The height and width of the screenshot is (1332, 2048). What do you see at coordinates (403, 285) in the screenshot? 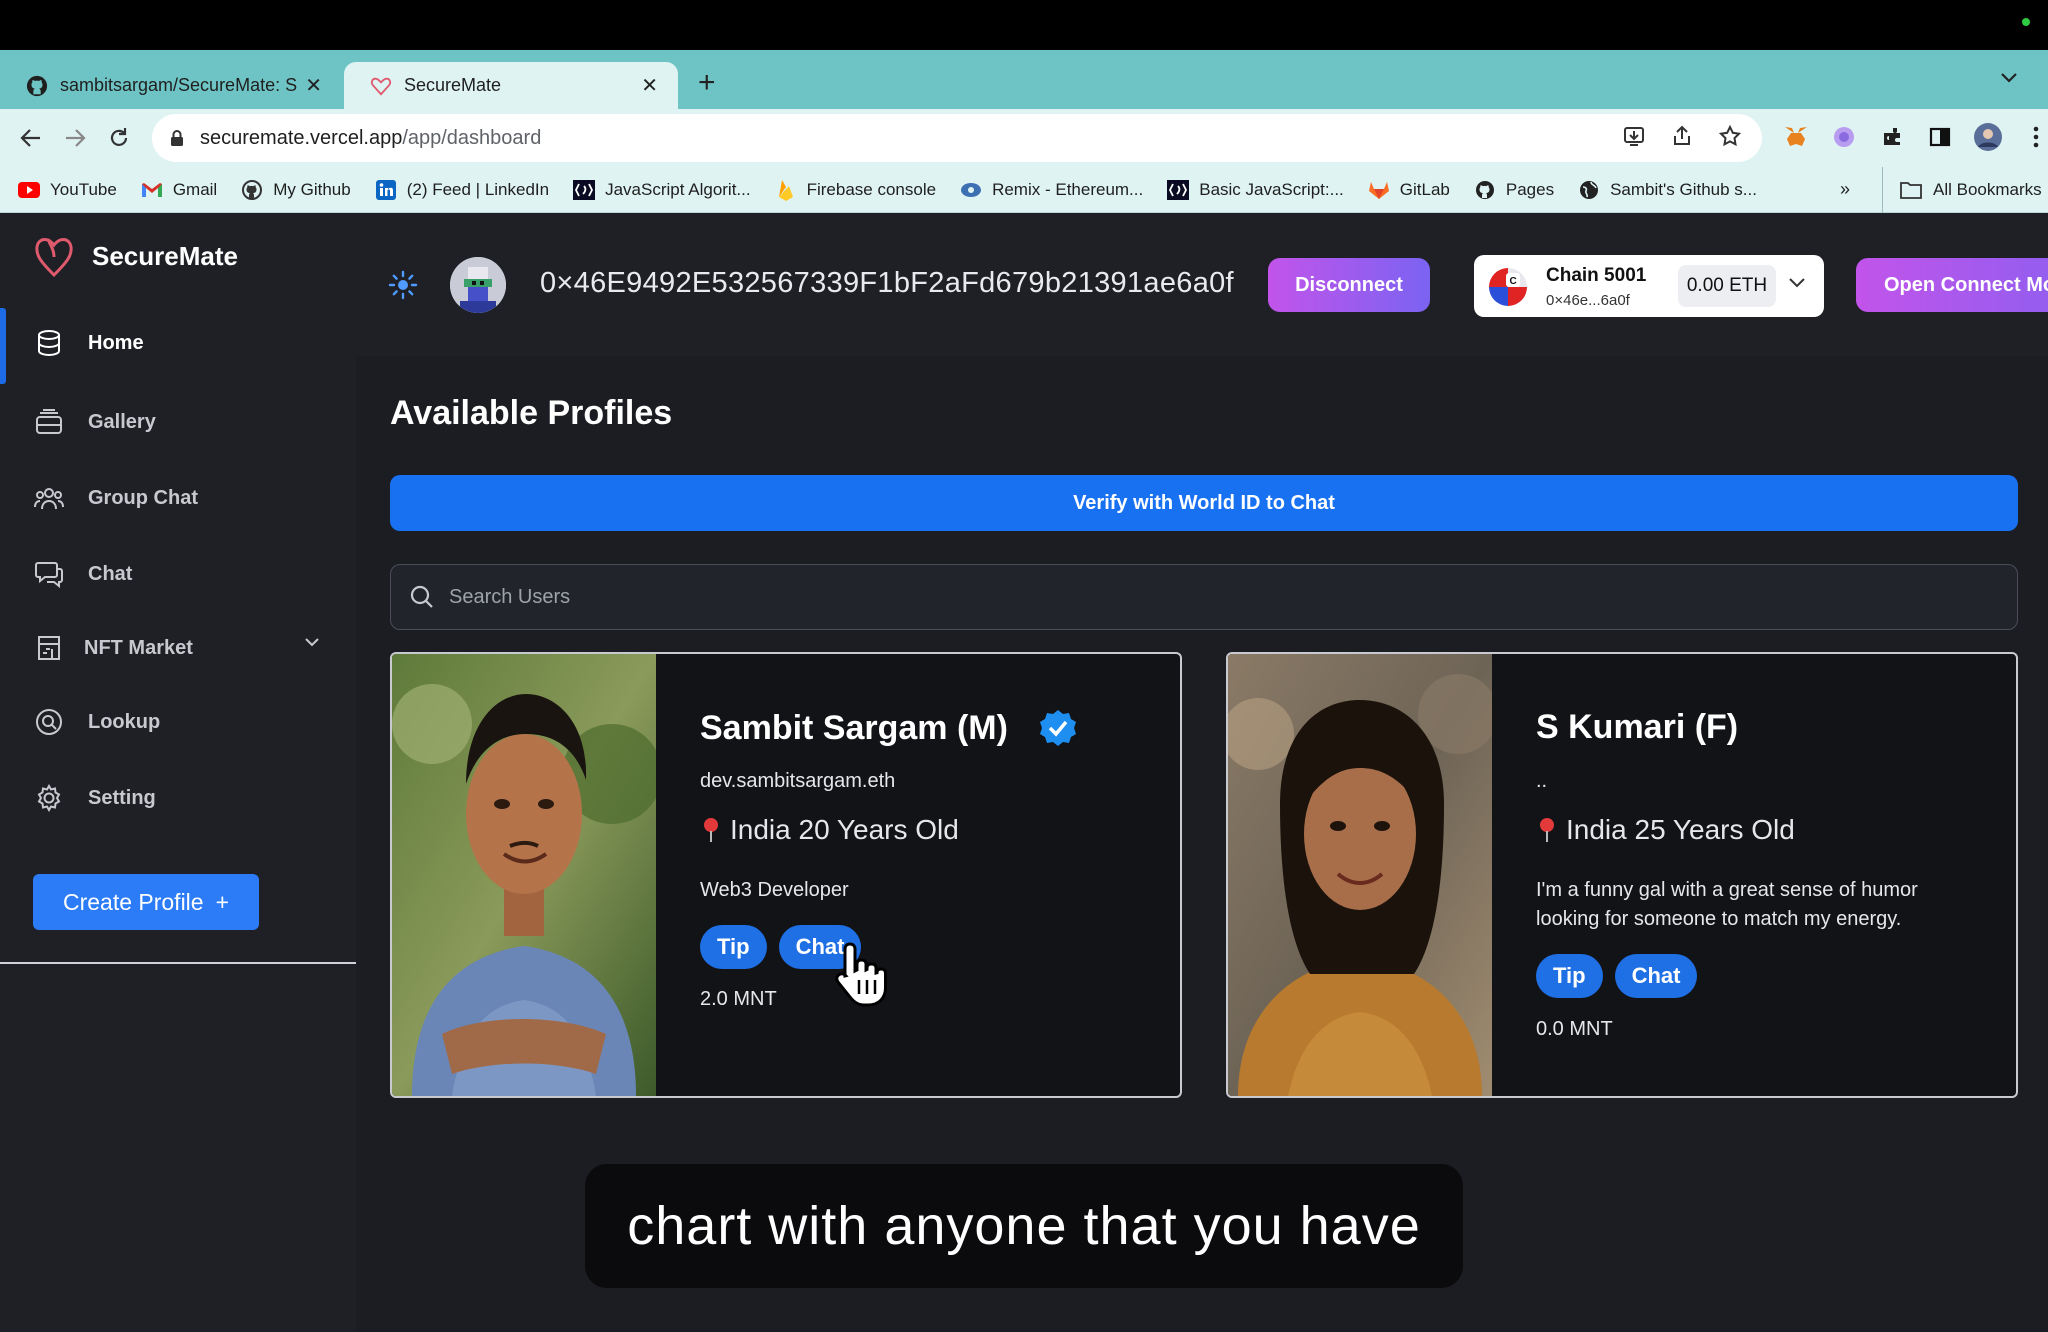
I see `sun-icon` at bounding box center [403, 285].